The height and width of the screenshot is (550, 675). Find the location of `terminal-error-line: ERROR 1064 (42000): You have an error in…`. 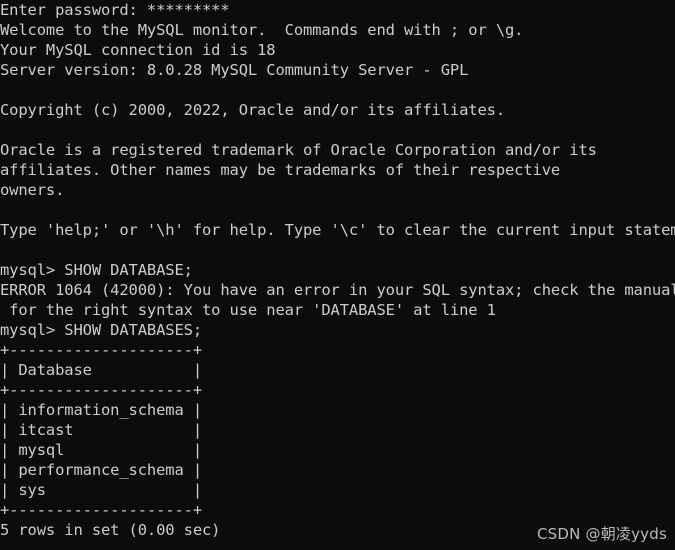

terminal-error-line: ERROR 1064 (42000): You have an error in… is located at coordinates (337, 290).